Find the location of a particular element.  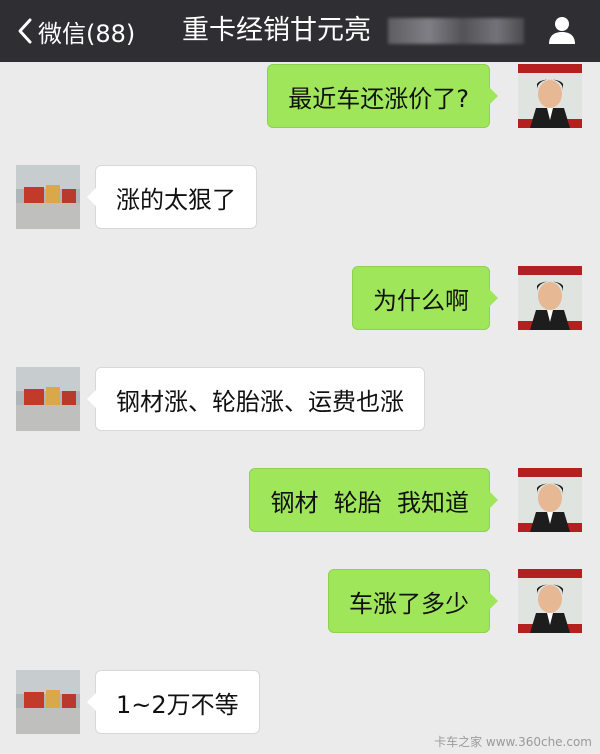

message-bubble-received: 1~2万不等 is located at coordinates (173, 702).